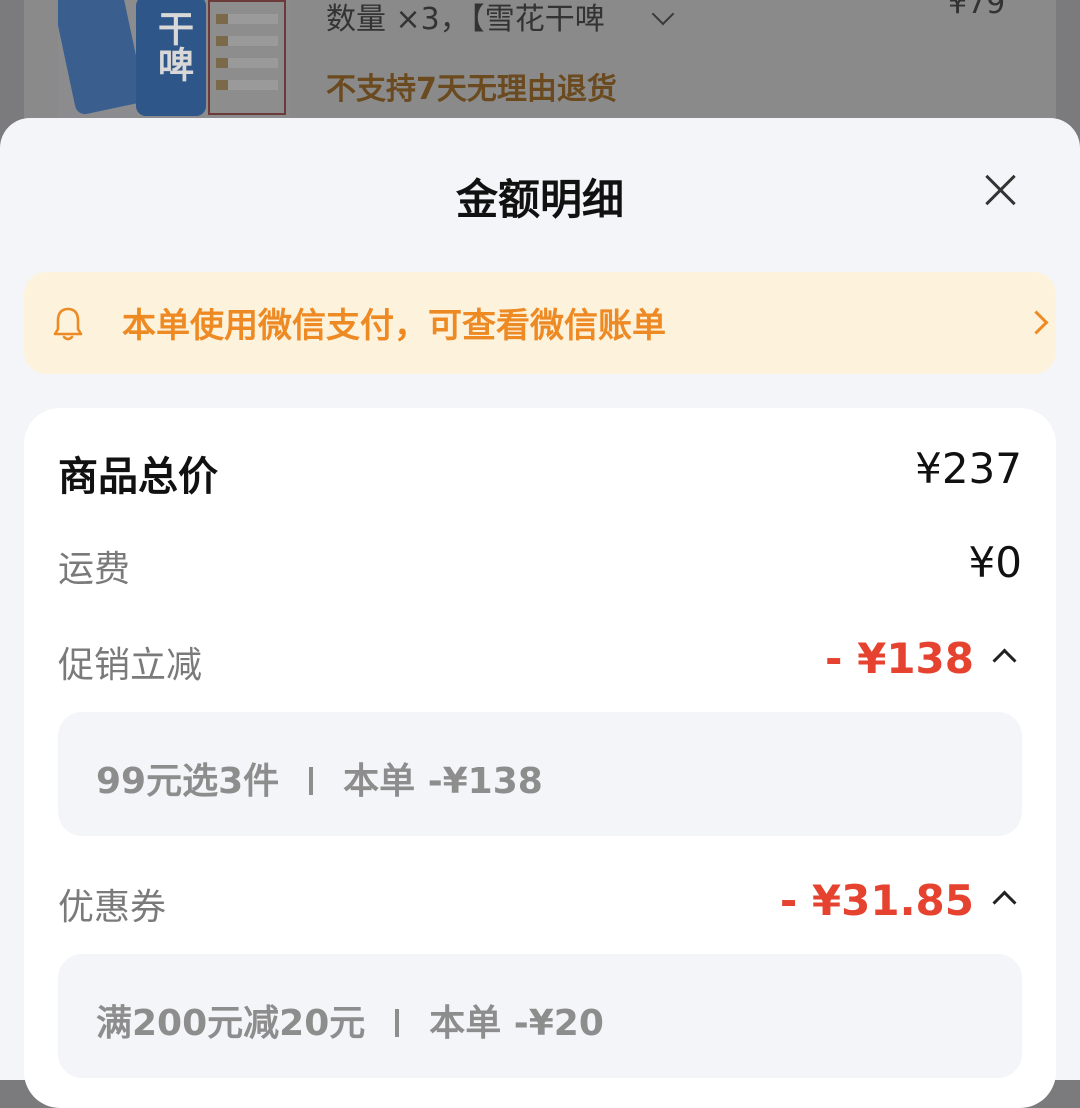 Image resolution: width=1080 pixels, height=1108 pixels. Describe the element at coordinates (471, 89) in the screenshot. I see `return-policy-note: 不支持7天无理由退货` at that location.